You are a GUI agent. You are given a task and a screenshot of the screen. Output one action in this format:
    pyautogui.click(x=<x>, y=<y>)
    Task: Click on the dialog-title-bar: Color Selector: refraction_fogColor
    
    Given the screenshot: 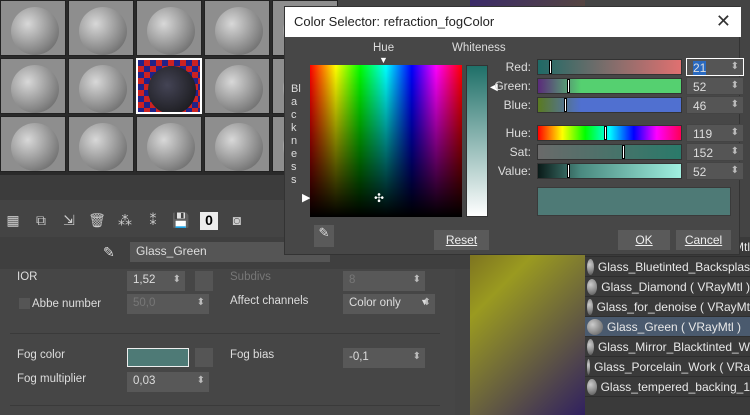 What is the action you would take?
    pyautogui.click(x=513, y=22)
    